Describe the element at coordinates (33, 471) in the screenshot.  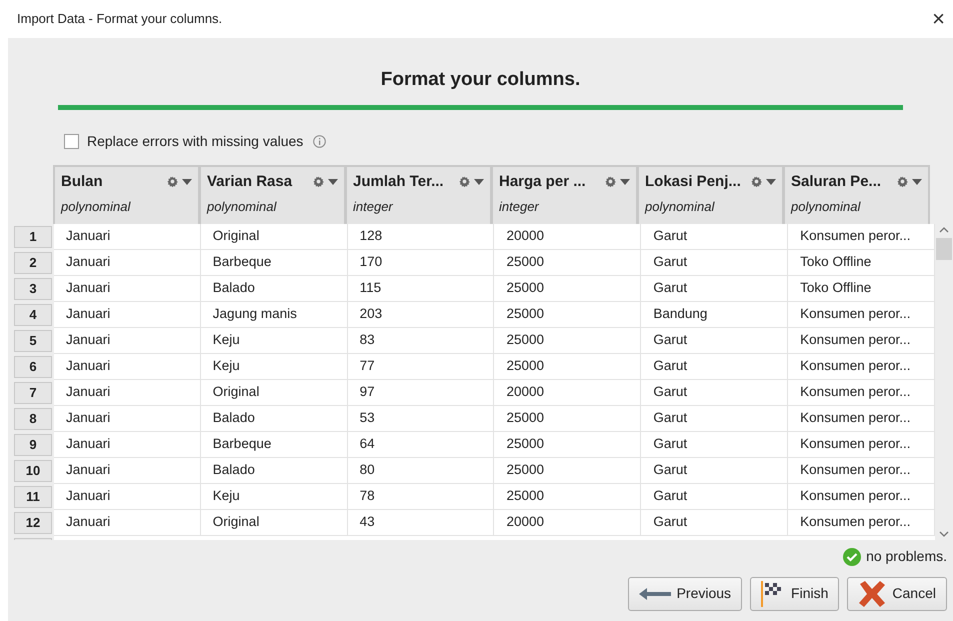
I see `row-number: 10` at that location.